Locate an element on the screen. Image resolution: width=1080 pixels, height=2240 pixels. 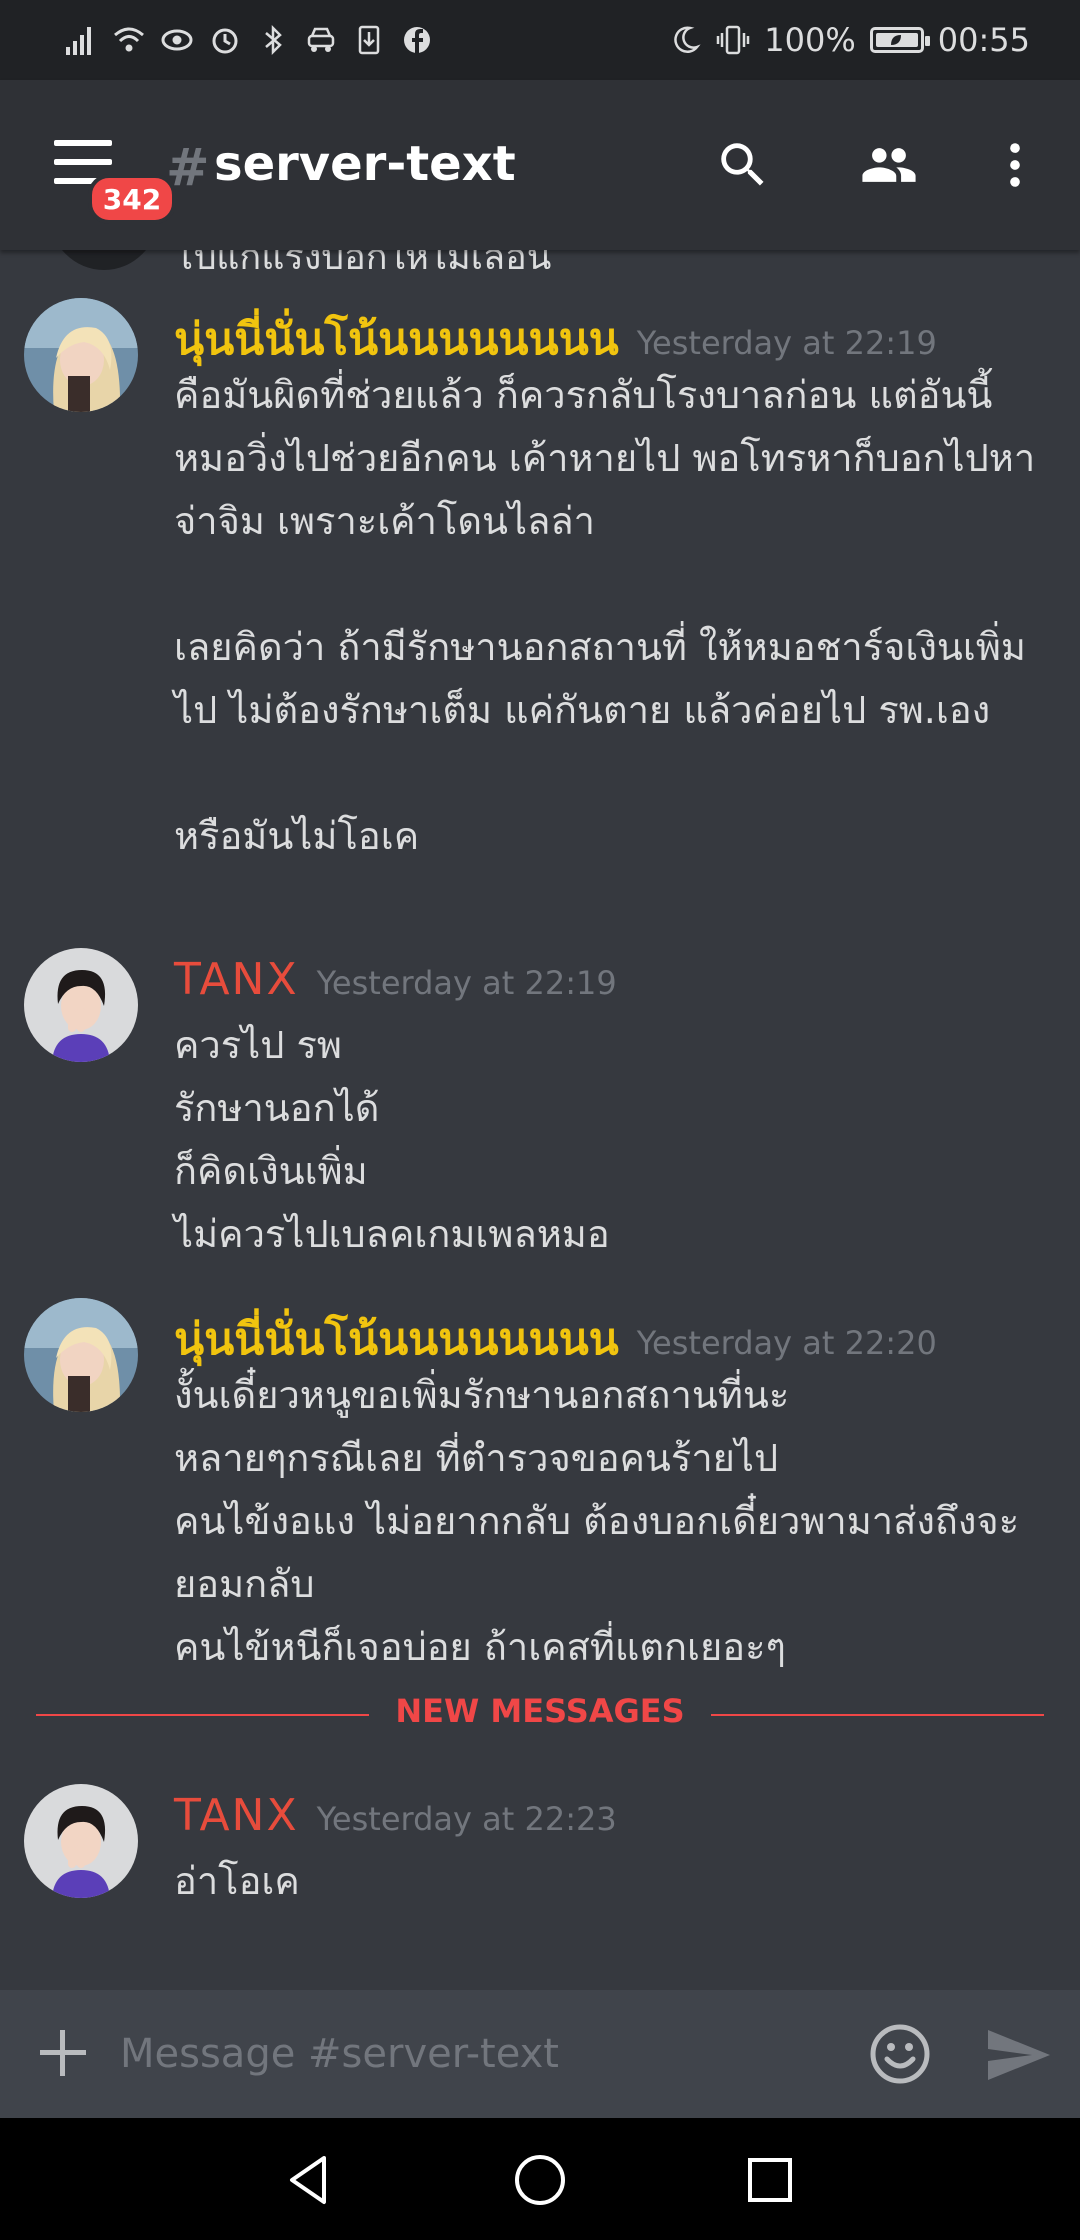
clock: 00:55 is located at coordinates (983, 40).